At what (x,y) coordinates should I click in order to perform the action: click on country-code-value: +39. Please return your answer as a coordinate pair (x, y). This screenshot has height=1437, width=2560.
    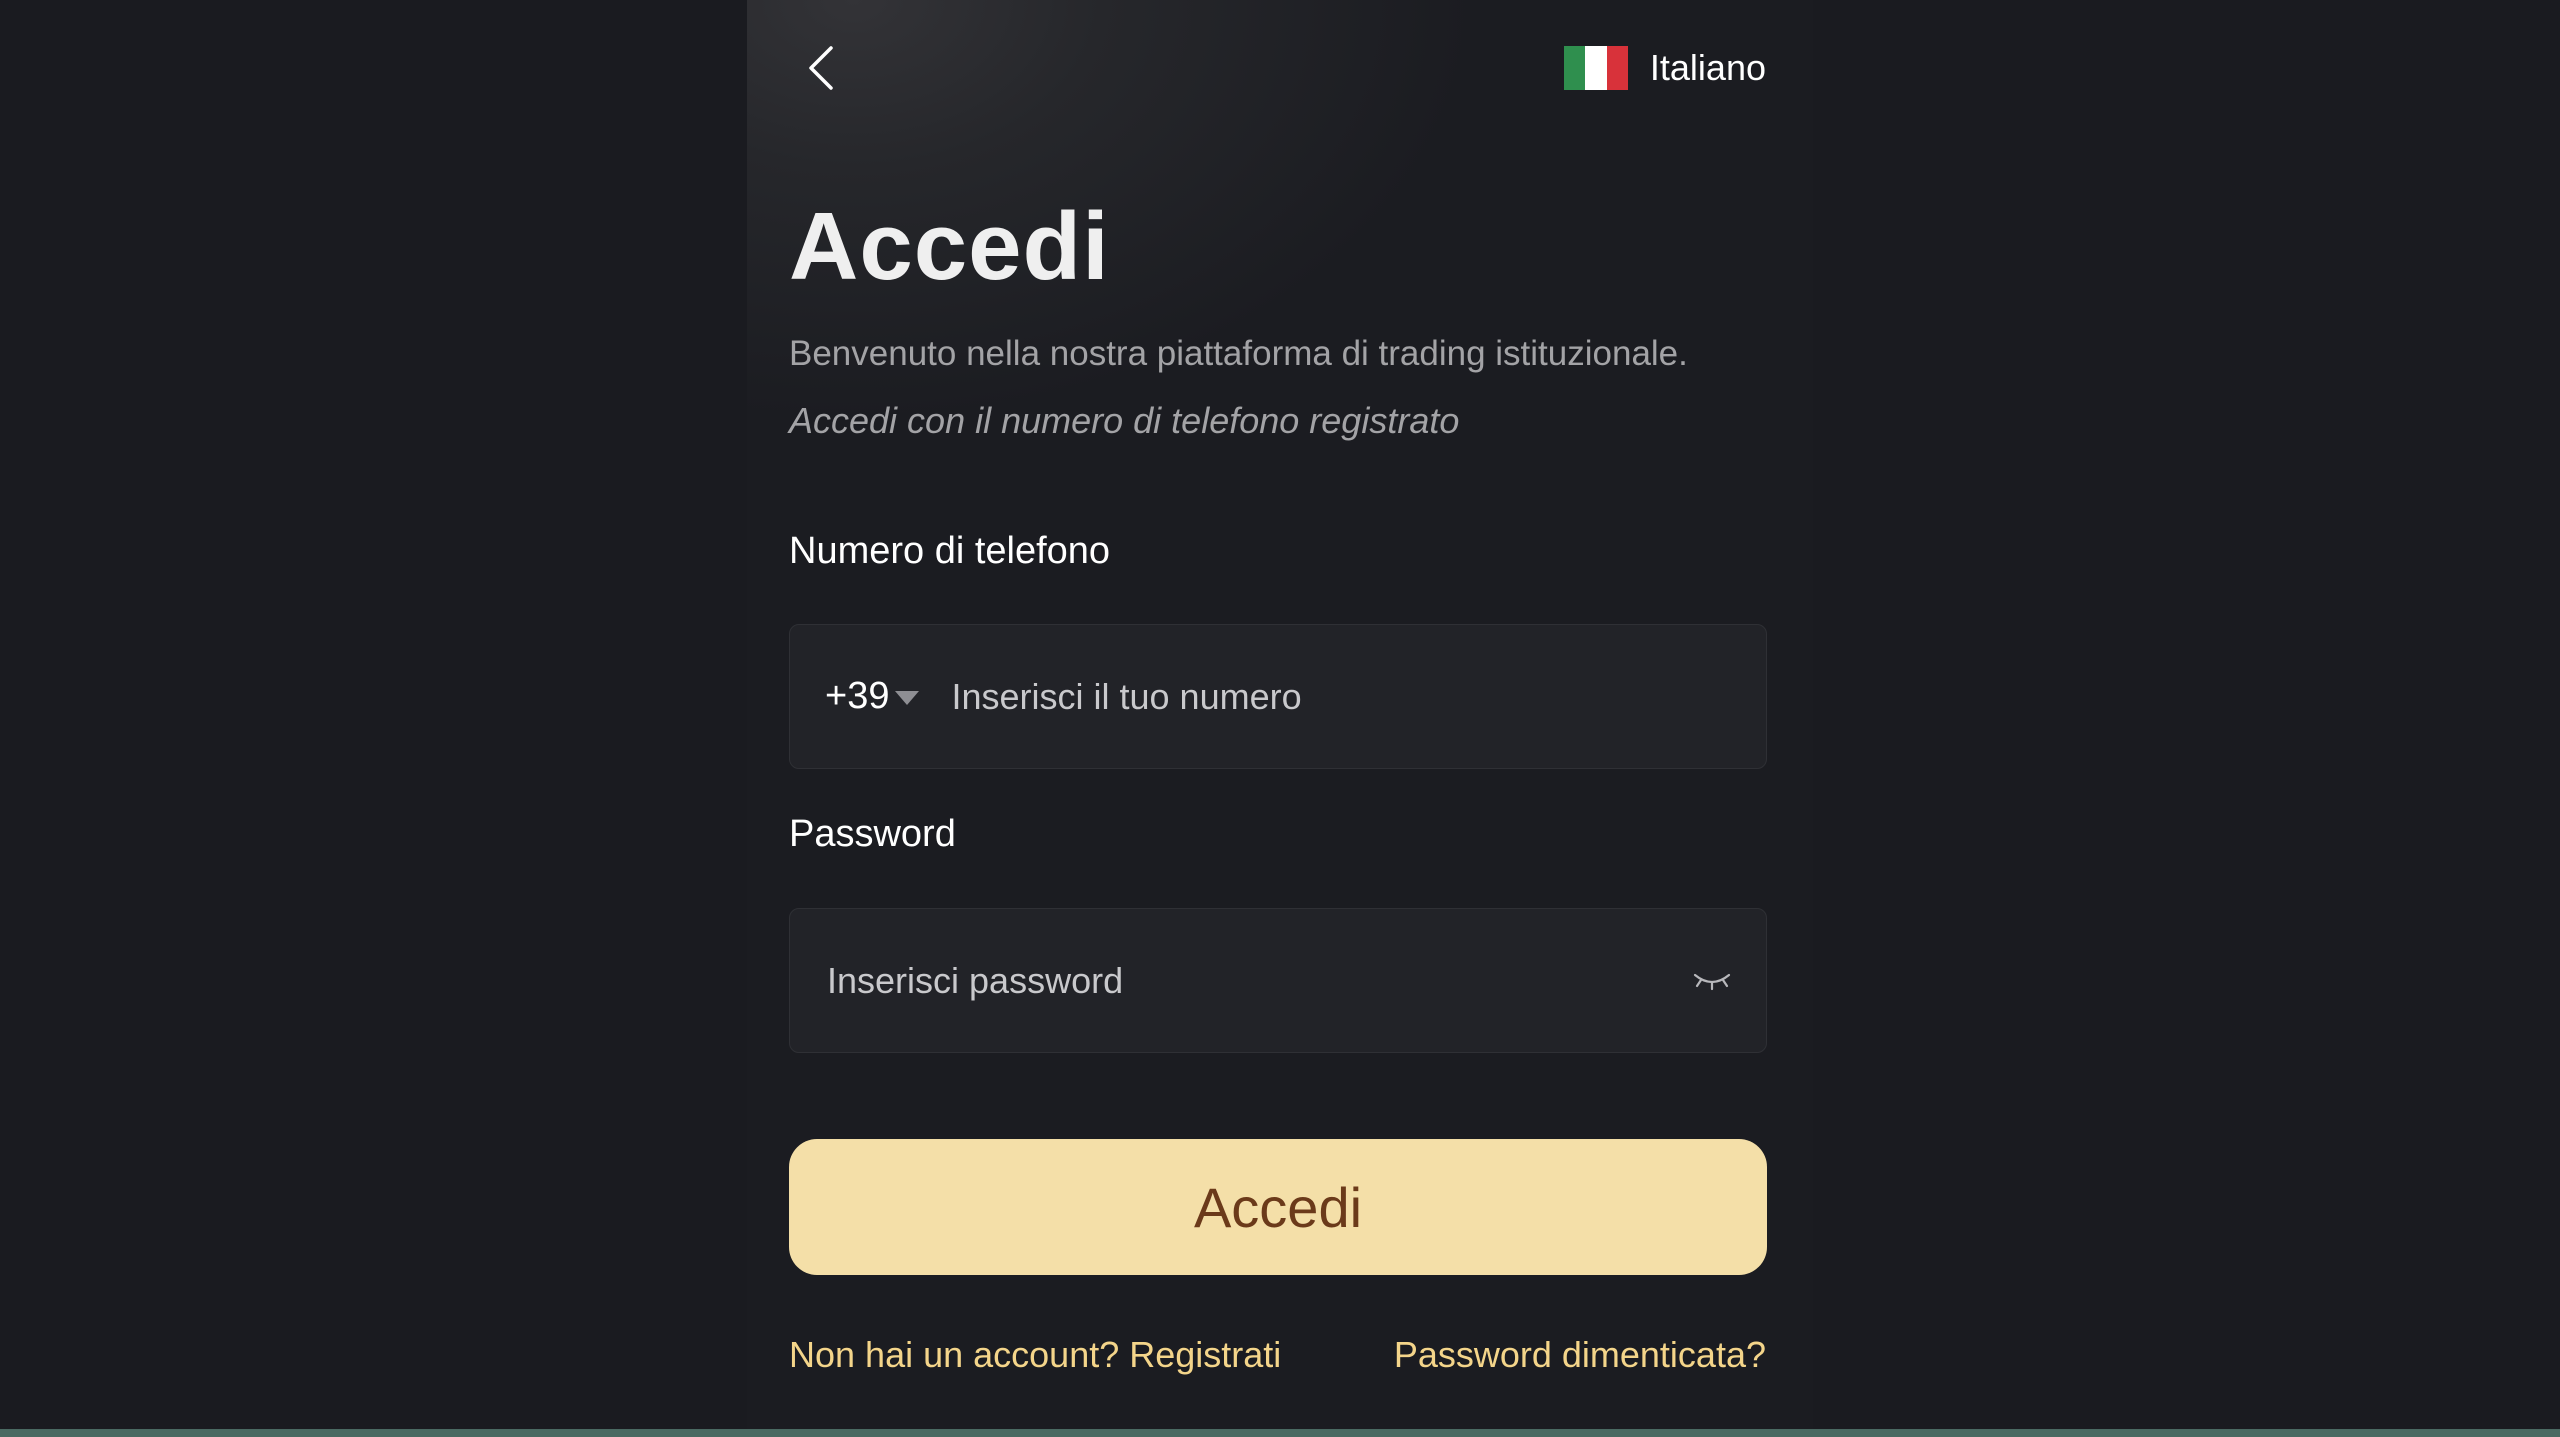
    Looking at the image, I should click on (857, 696).